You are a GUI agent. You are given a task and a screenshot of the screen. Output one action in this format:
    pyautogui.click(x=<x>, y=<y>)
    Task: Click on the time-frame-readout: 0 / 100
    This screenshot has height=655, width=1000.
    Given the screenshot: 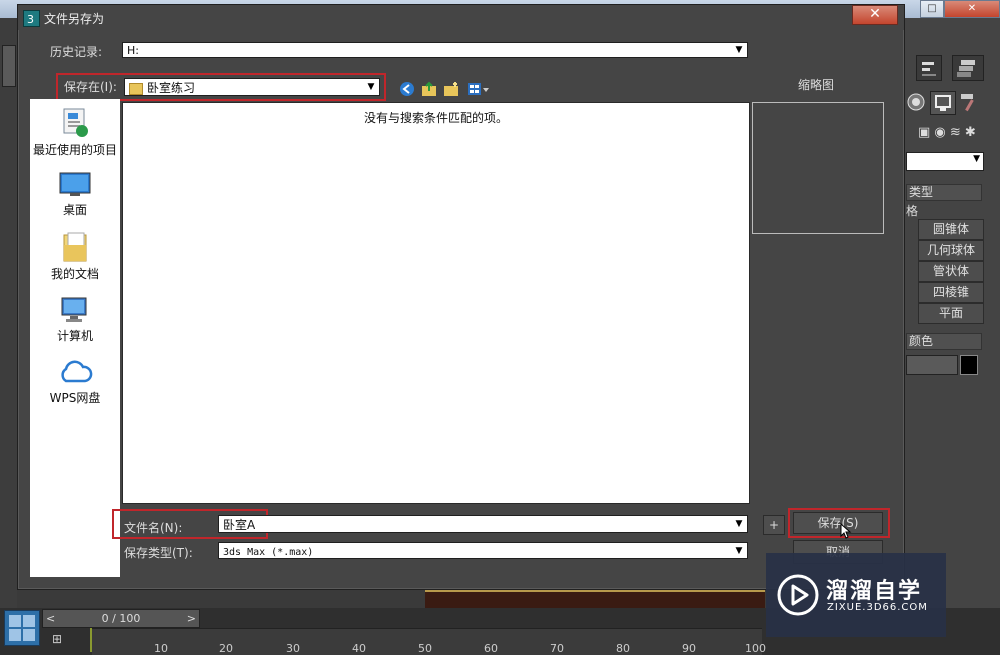 What is the action you would take?
    pyautogui.click(x=121, y=618)
    